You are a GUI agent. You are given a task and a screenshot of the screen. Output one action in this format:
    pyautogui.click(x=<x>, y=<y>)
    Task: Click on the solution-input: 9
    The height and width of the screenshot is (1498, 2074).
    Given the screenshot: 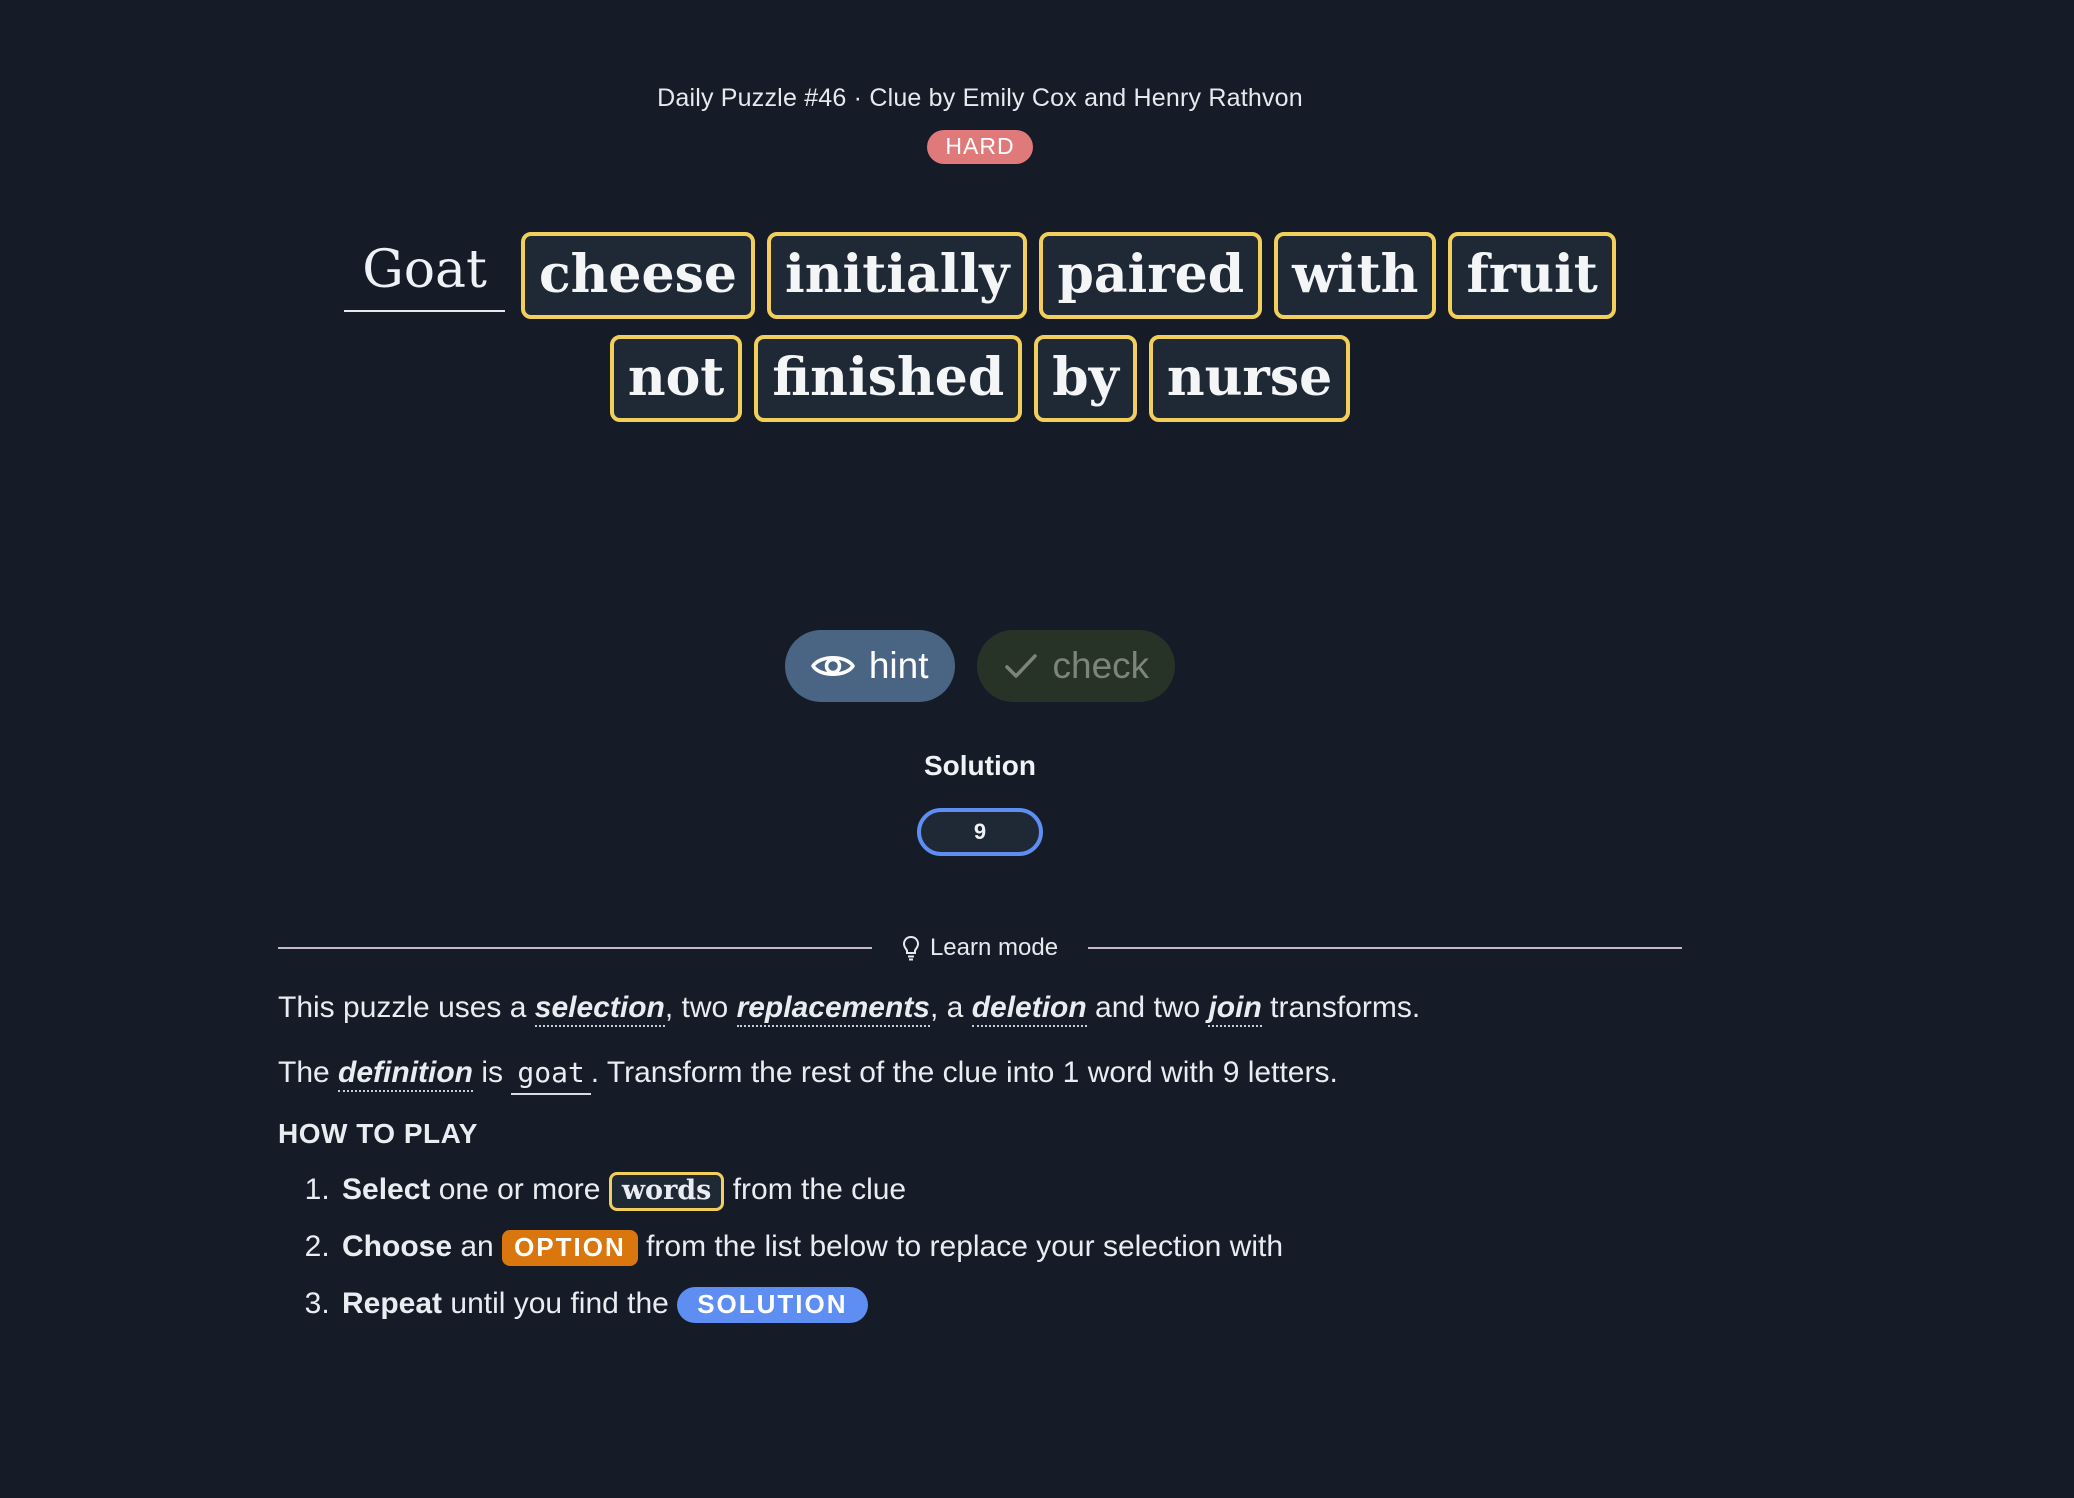 What is the action you would take?
    pyautogui.click(x=980, y=832)
    